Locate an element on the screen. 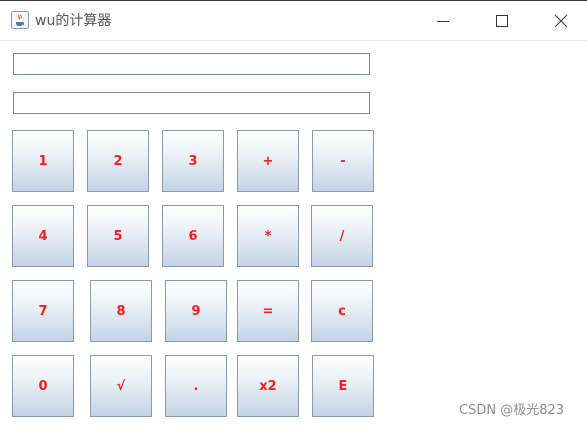 The width and height of the screenshot is (587, 429). key-equals-button: = is located at coordinates (268, 311).